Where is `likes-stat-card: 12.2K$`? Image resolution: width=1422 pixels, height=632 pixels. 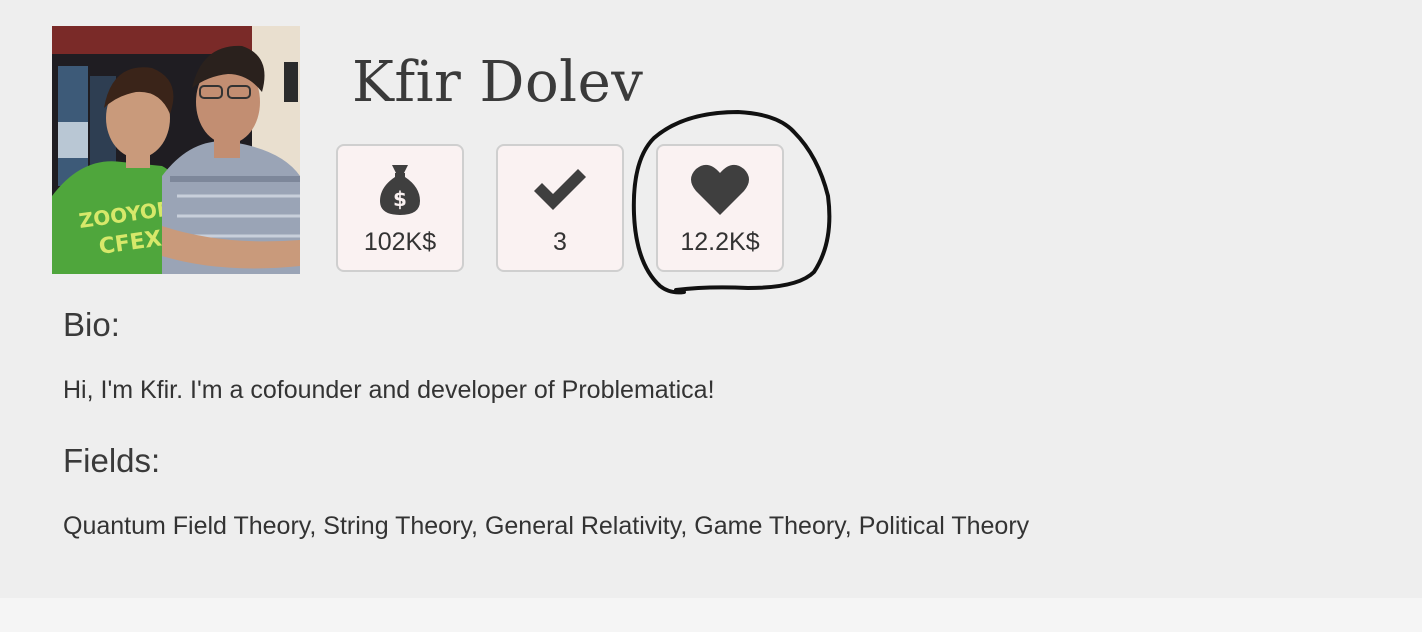
likes-stat-card: 12.2K$ is located at coordinates (720, 208).